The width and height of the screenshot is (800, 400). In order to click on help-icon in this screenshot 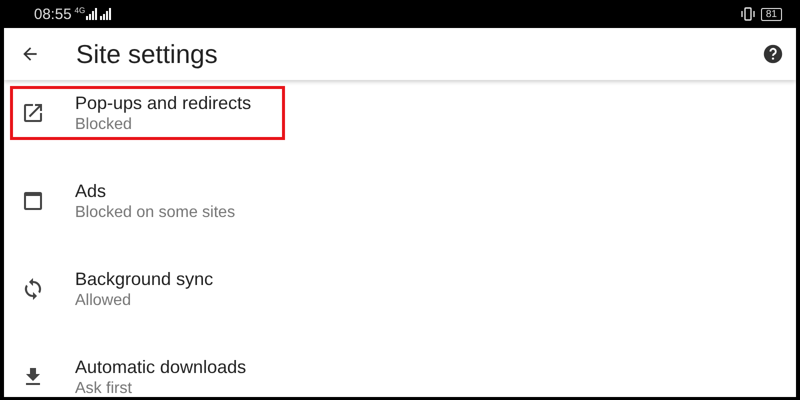, I will do `click(773, 54)`.